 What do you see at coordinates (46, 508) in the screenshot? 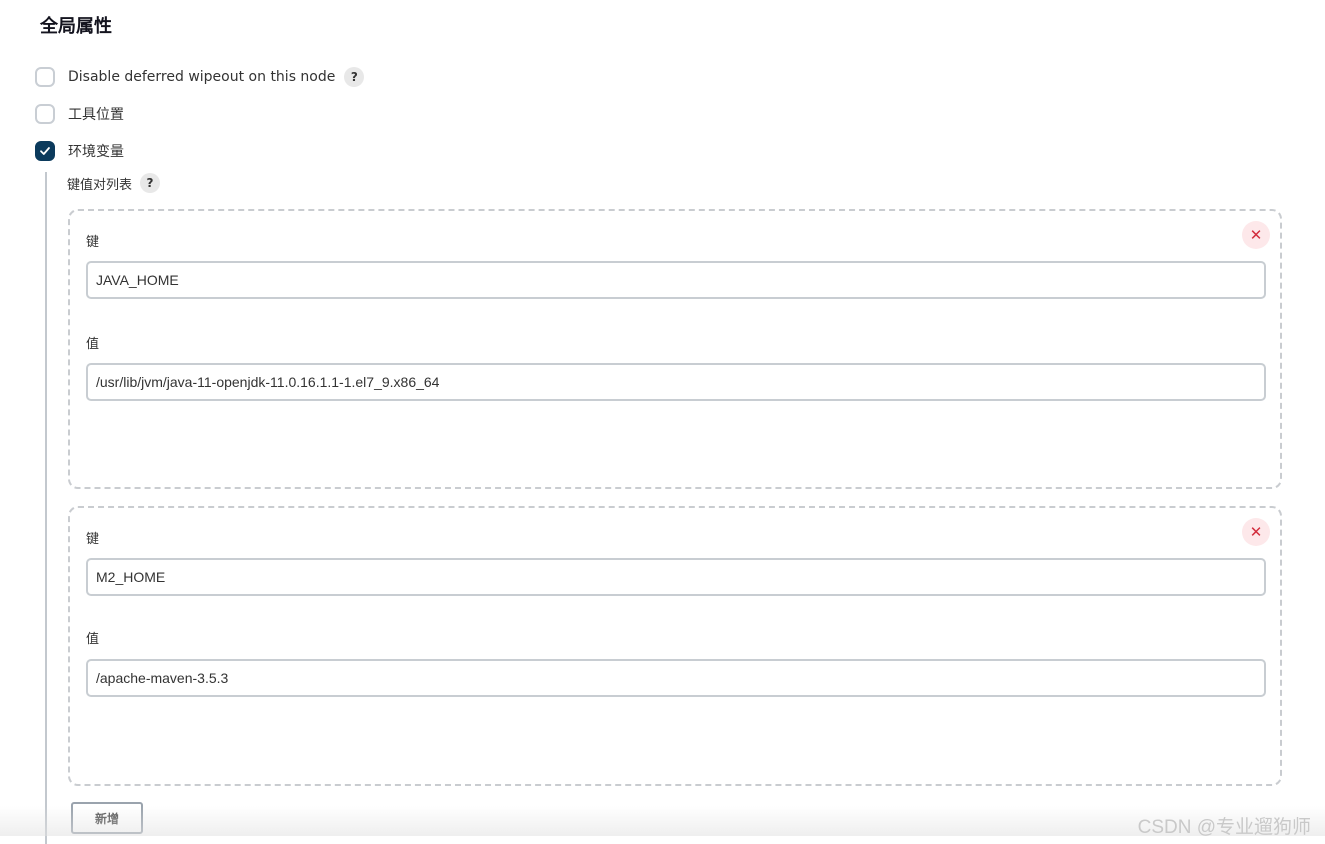
I see `nested-section-bar` at bounding box center [46, 508].